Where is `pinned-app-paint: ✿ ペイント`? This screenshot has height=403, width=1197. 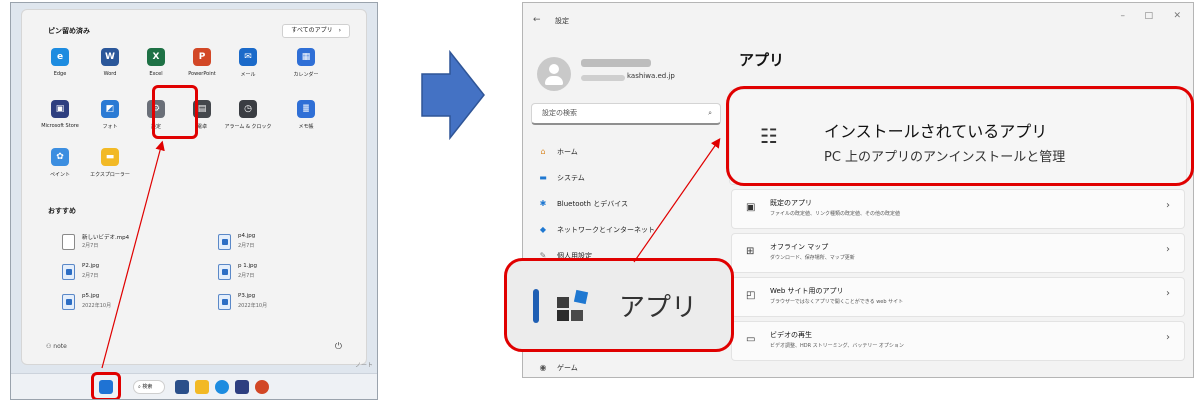 pinned-app-paint: ✿ ペイント is located at coordinates (60, 163).